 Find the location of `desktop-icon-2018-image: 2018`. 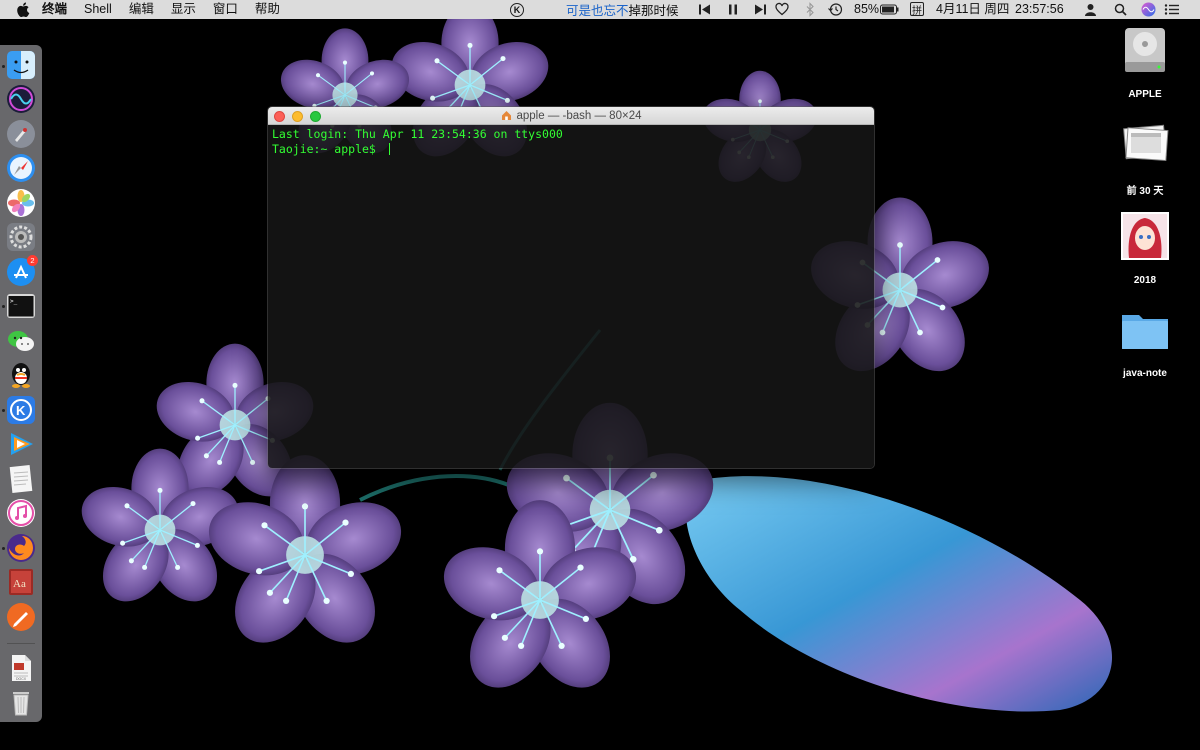

desktop-icon-2018-image: 2018 is located at coordinates (1145, 248).